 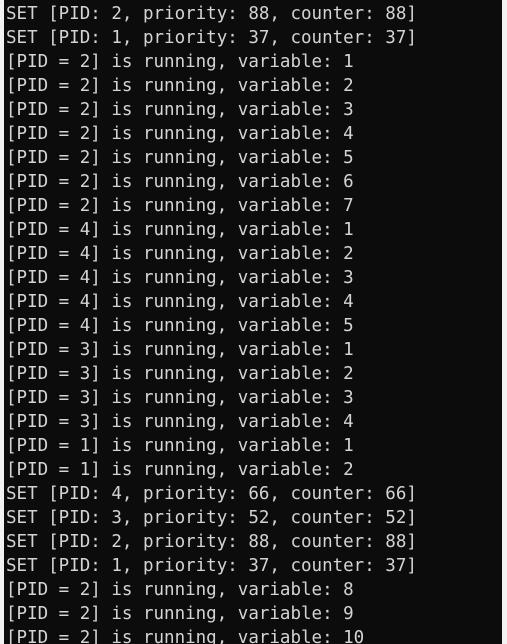 What do you see at coordinates (180, 302) in the screenshot?
I see `output-line: [PID = 4] is running, variable: 4` at bounding box center [180, 302].